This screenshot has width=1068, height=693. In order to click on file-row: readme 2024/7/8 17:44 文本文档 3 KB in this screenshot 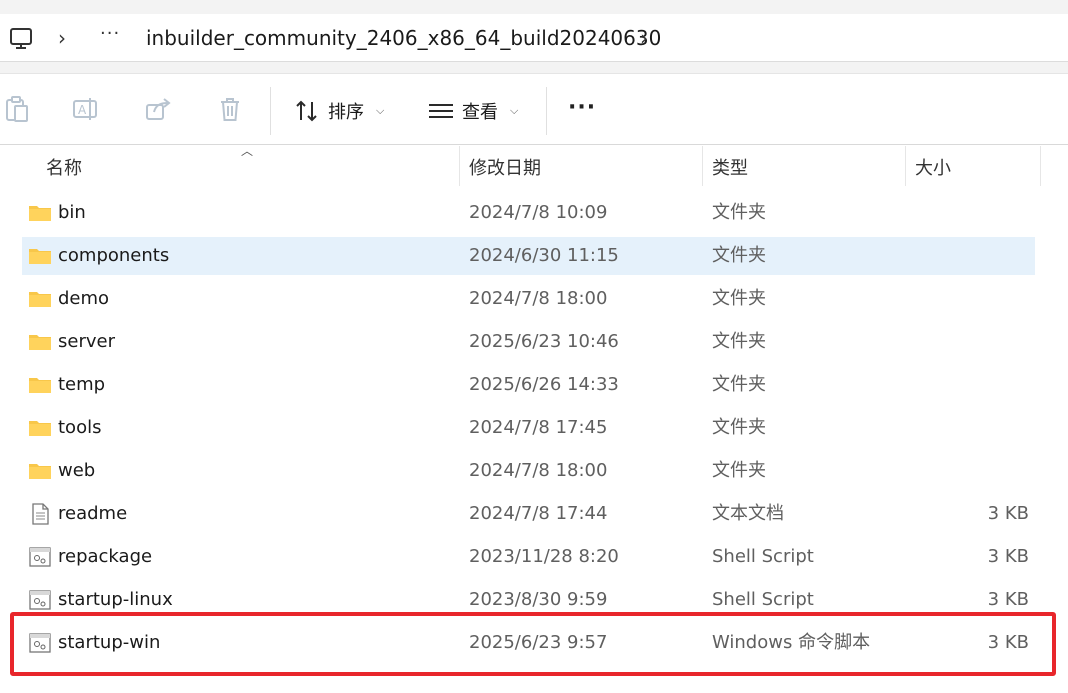, I will do `click(528, 514)`.